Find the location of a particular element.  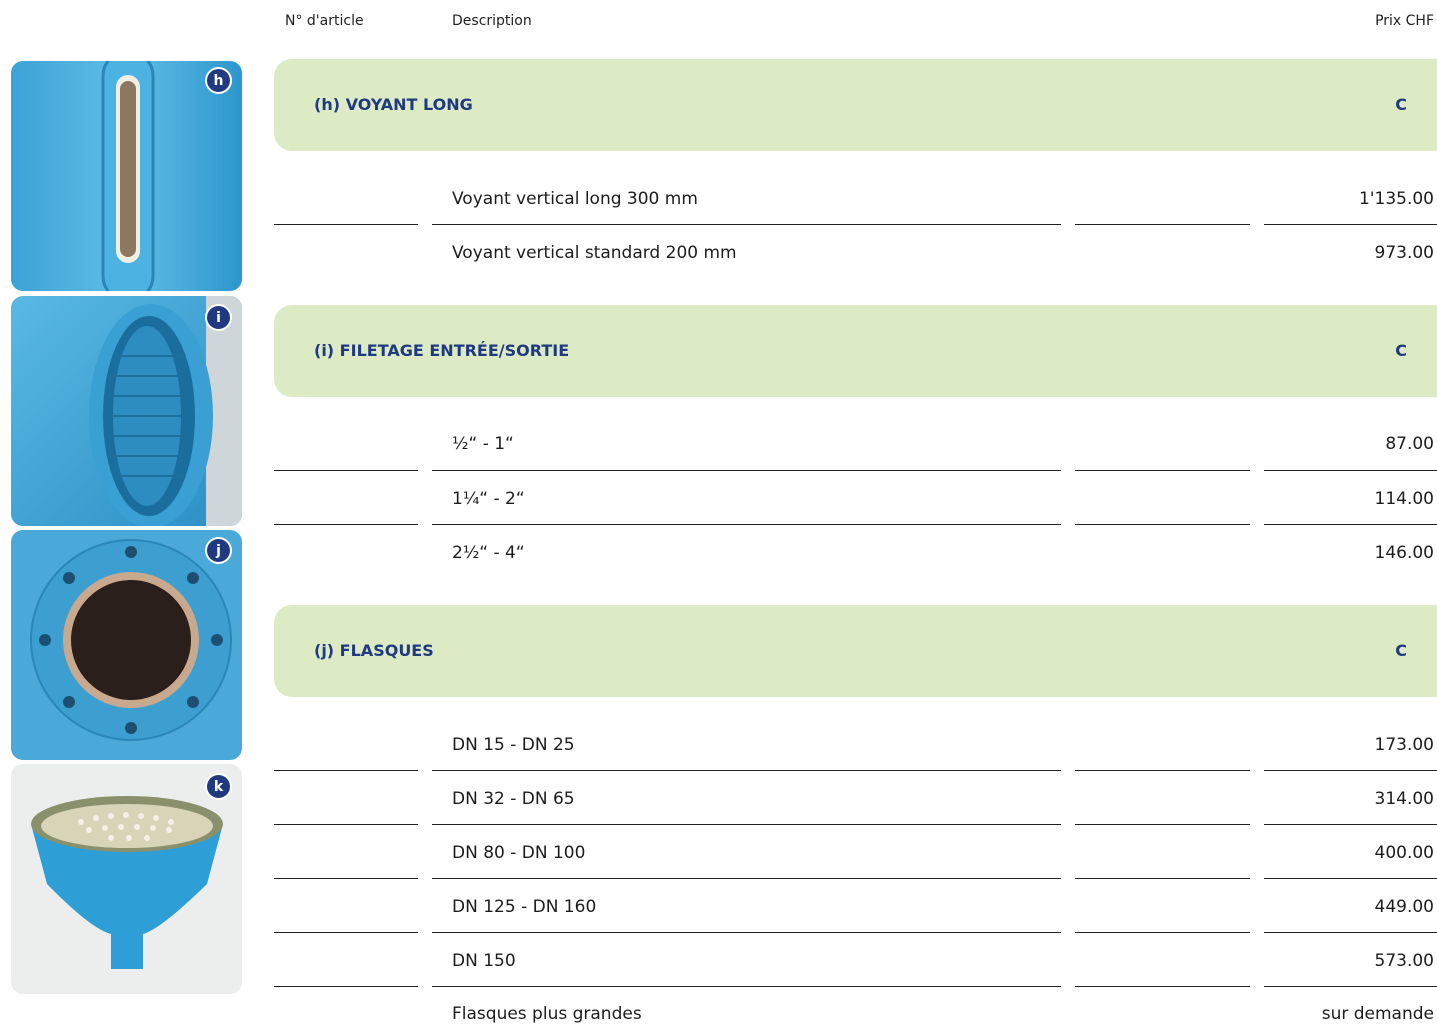

photo-badge-k: k is located at coordinates (218, 786).